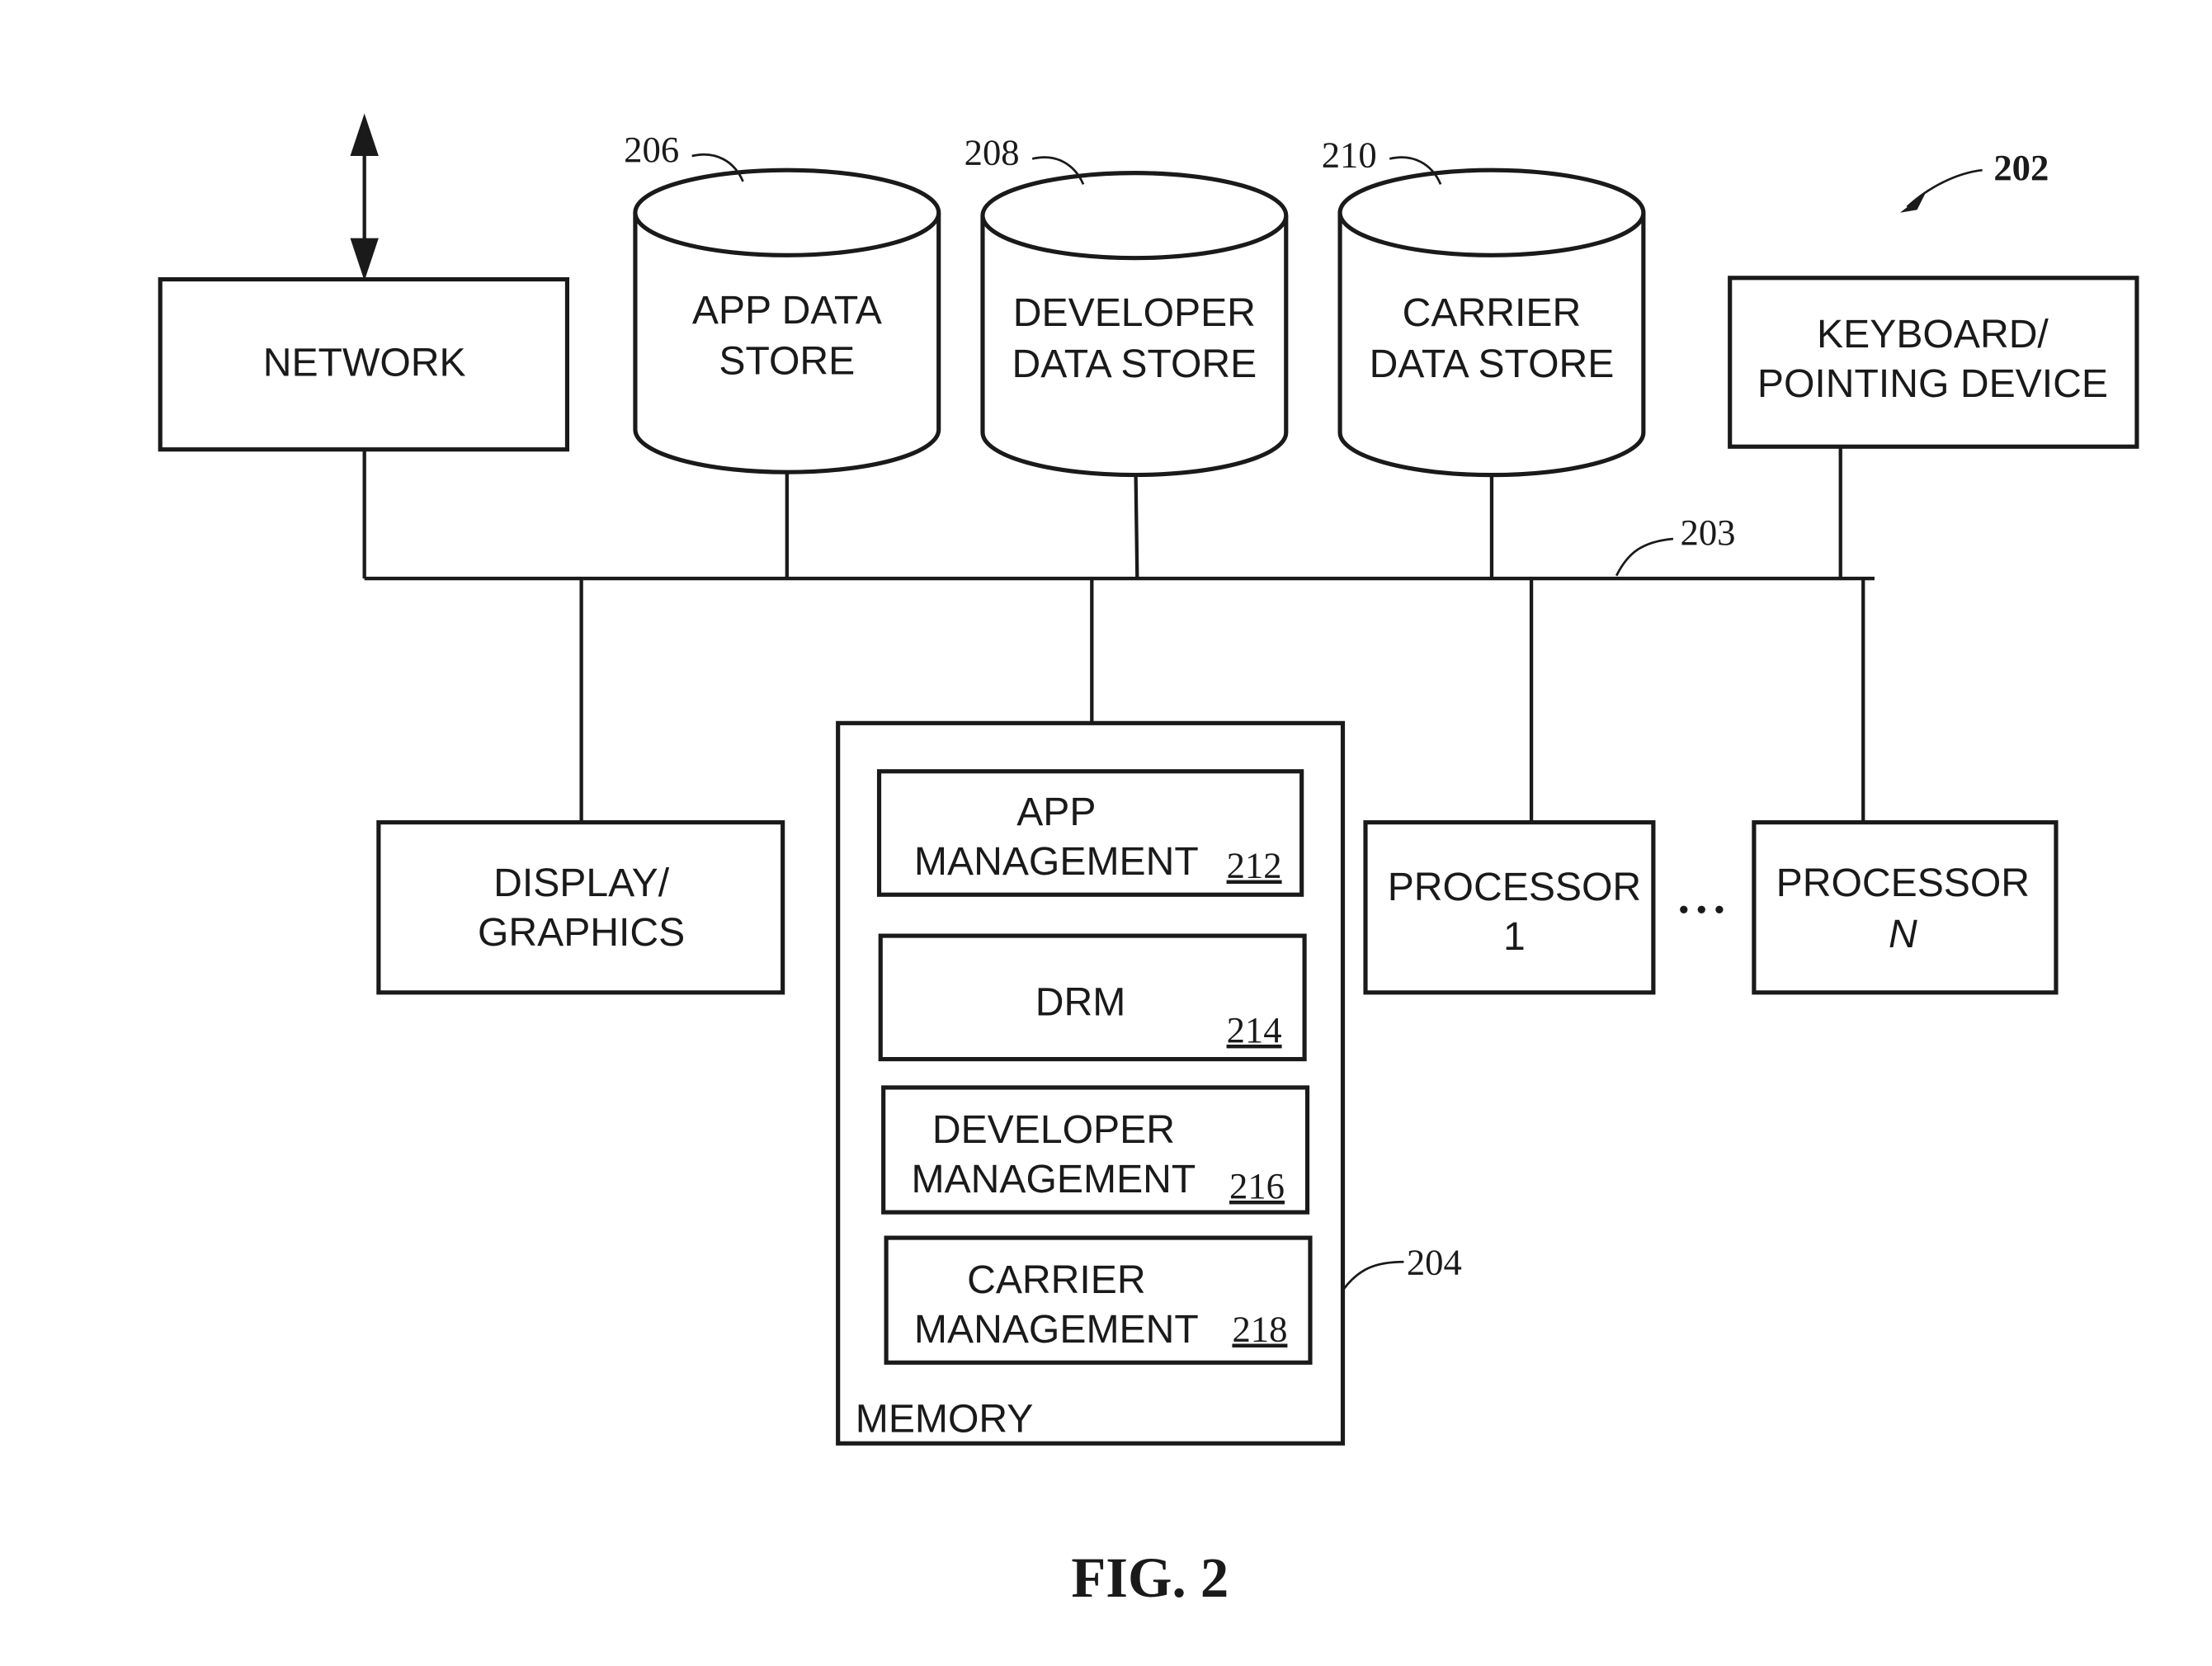 The width and height of the screenshot is (2212, 1666). I want to click on data-store-carrier-line2: DATA STORE, so click(1492, 364).